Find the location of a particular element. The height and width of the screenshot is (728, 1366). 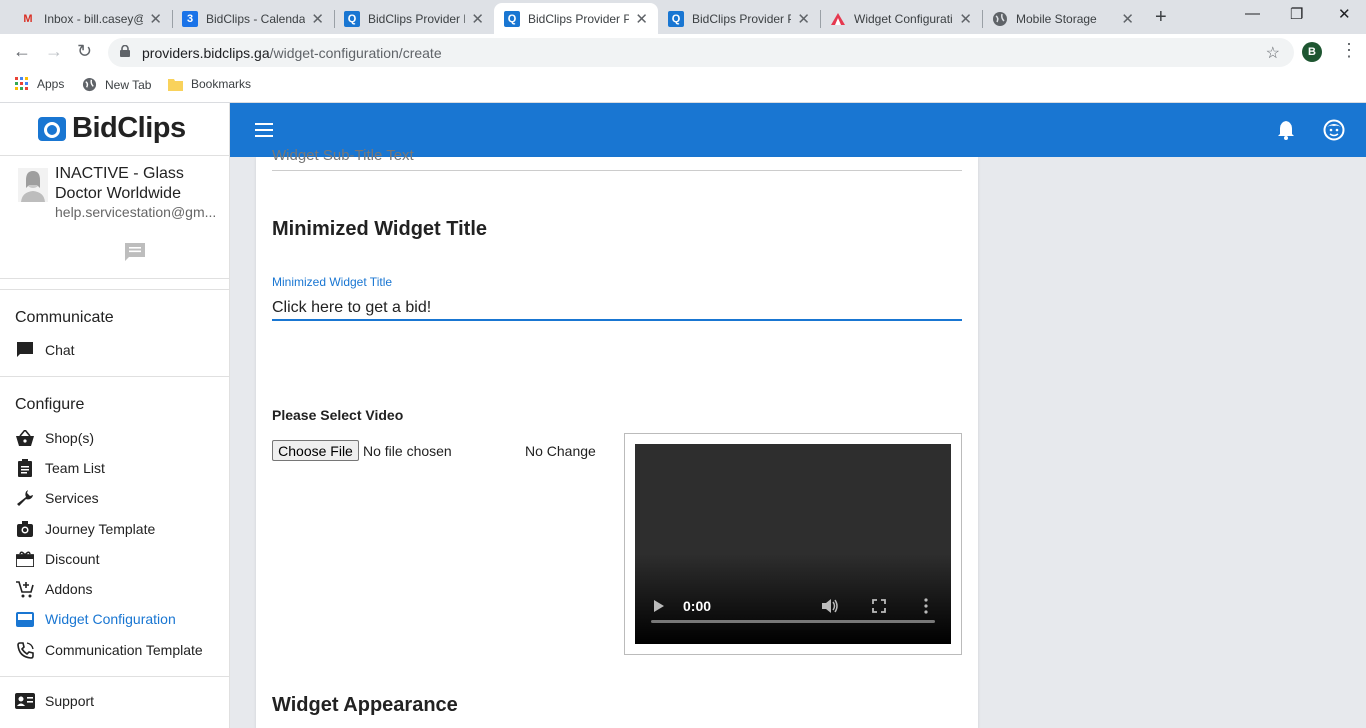

video-preview-frame: 0:00 is located at coordinates (793, 544).